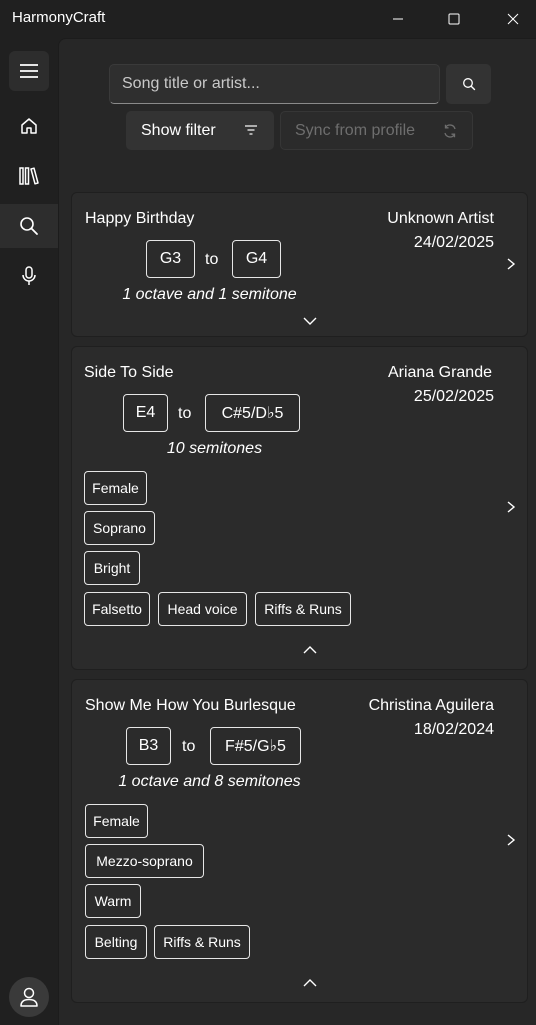  I want to click on sync-from-profile-button: Sync from profile, so click(376, 130).